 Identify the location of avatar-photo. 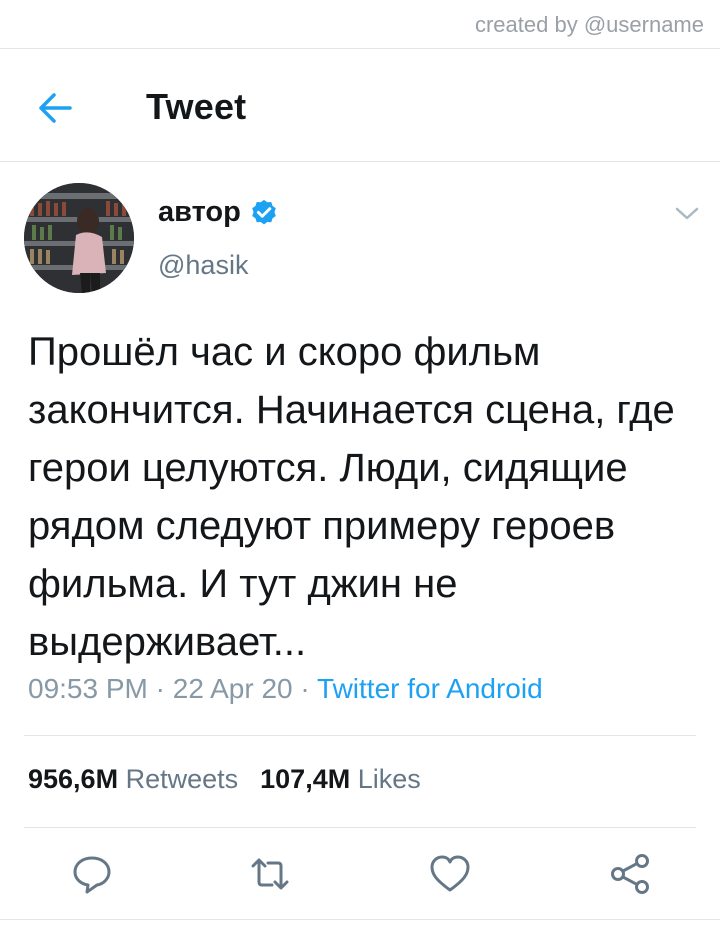
(79, 238).